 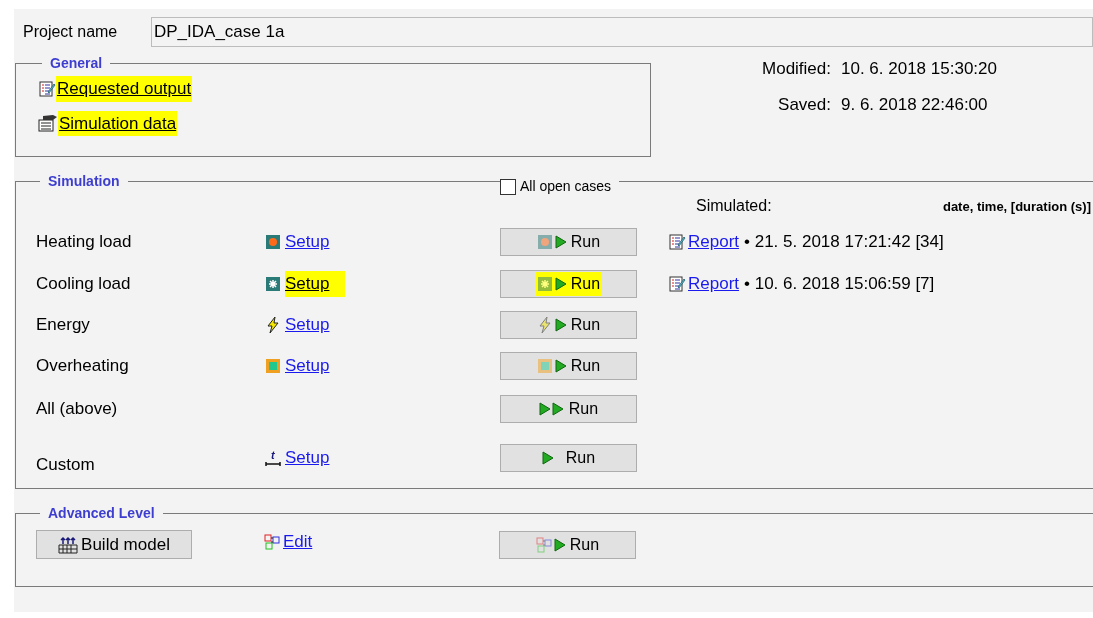 What do you see at coordinates (84, 181) in the screenshot?
I see `group-title: Simulation` at bounding box center [84, 181].